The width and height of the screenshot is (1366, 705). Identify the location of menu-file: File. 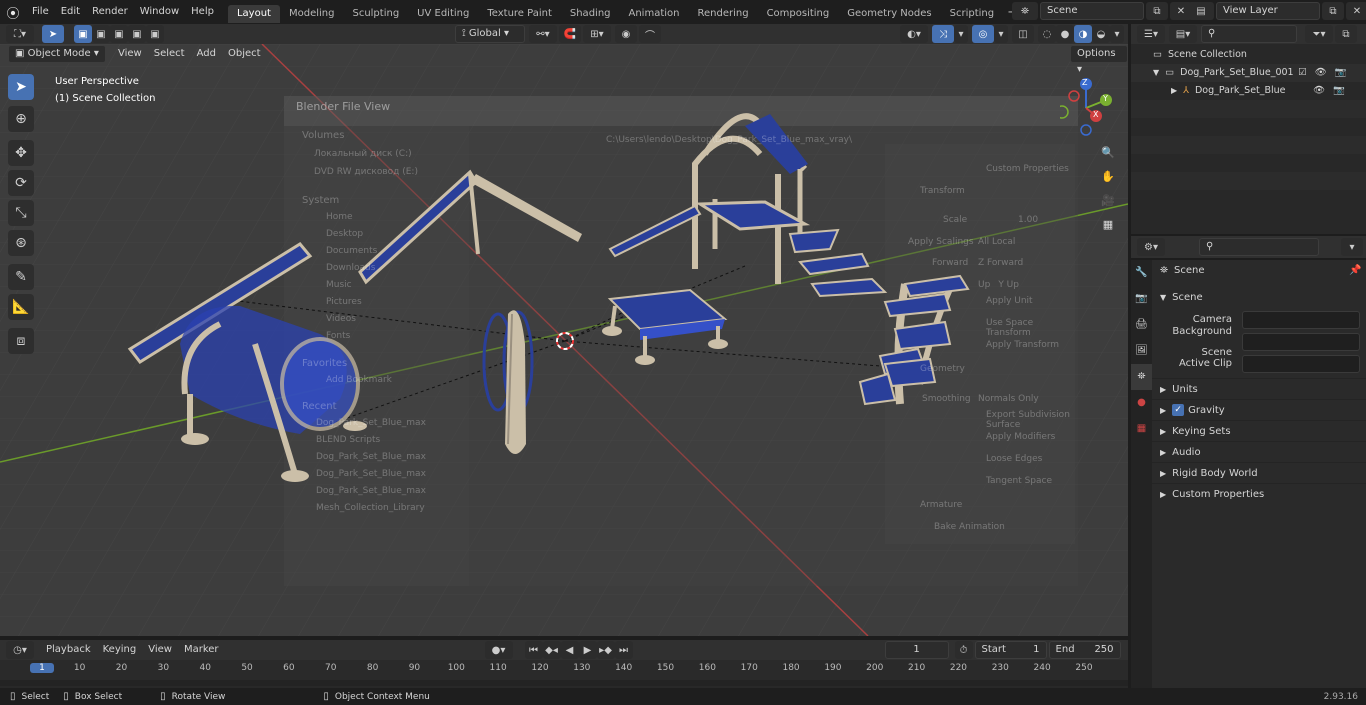
(40, 12).